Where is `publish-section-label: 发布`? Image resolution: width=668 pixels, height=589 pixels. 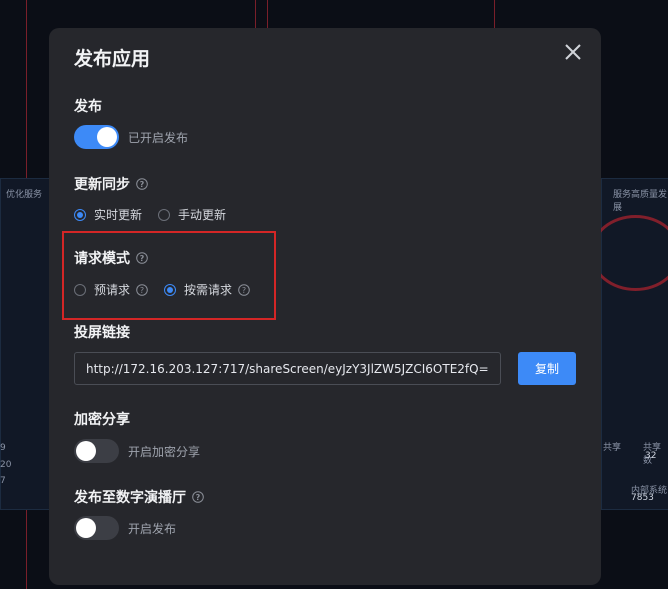
publish-section-label: 发布 is located at coordinates (88, 106).